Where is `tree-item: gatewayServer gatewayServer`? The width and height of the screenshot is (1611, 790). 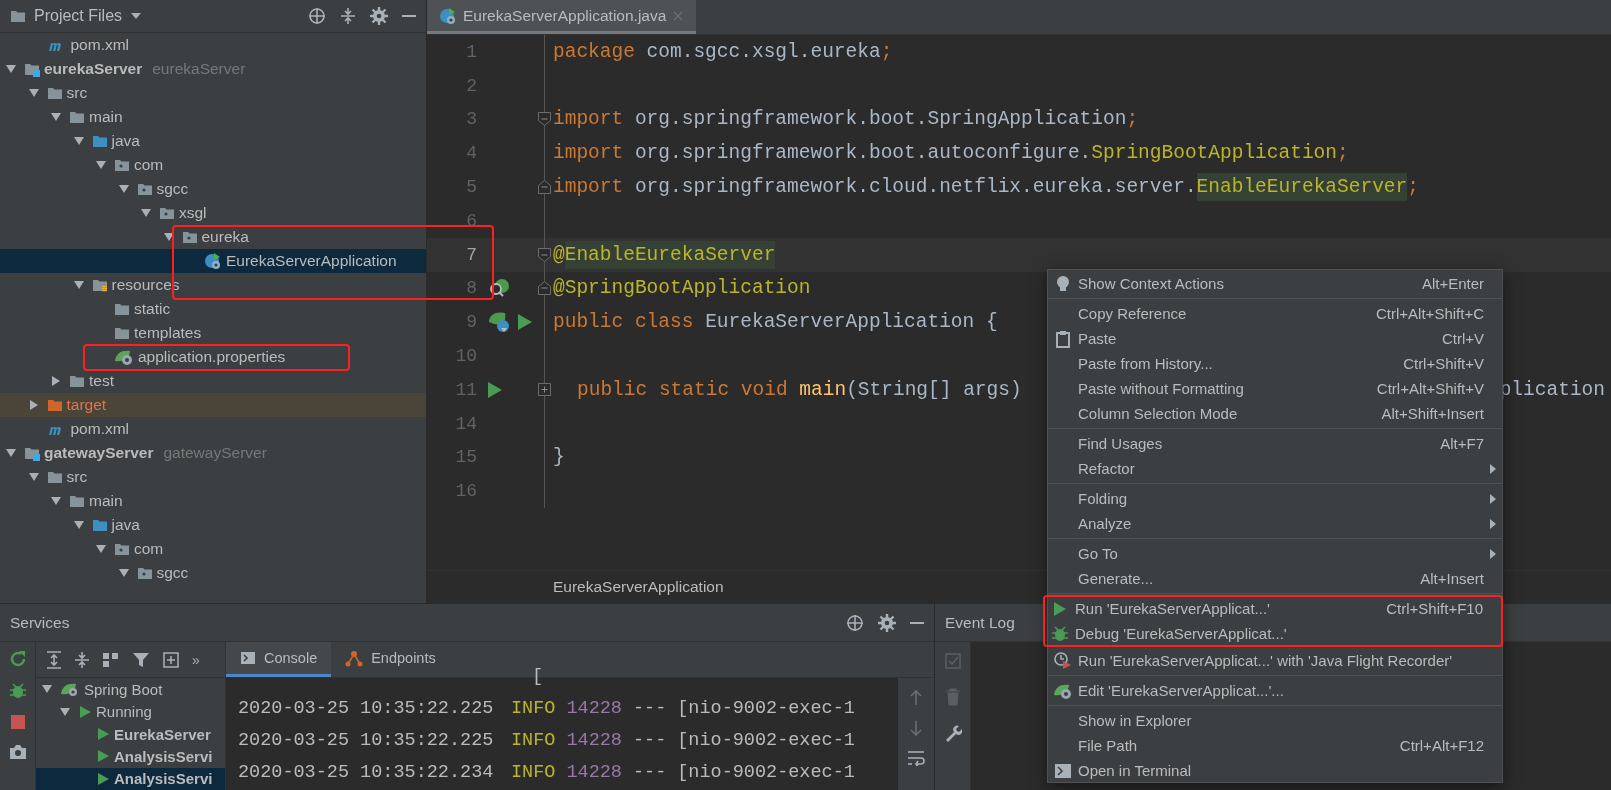 tree-item: gatewayServer gatewayServer is located at coordinates (213, 453).